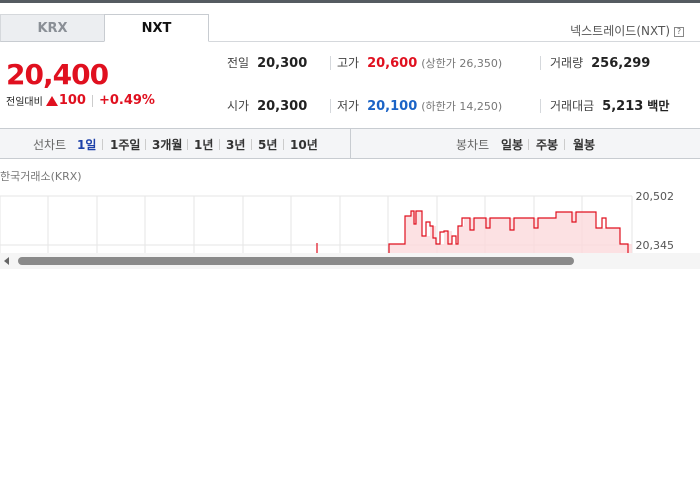 Image resolution: width=700 pixels, height=490 pixels. I want to click on stat-label: 거래대금, so click(572, 106).